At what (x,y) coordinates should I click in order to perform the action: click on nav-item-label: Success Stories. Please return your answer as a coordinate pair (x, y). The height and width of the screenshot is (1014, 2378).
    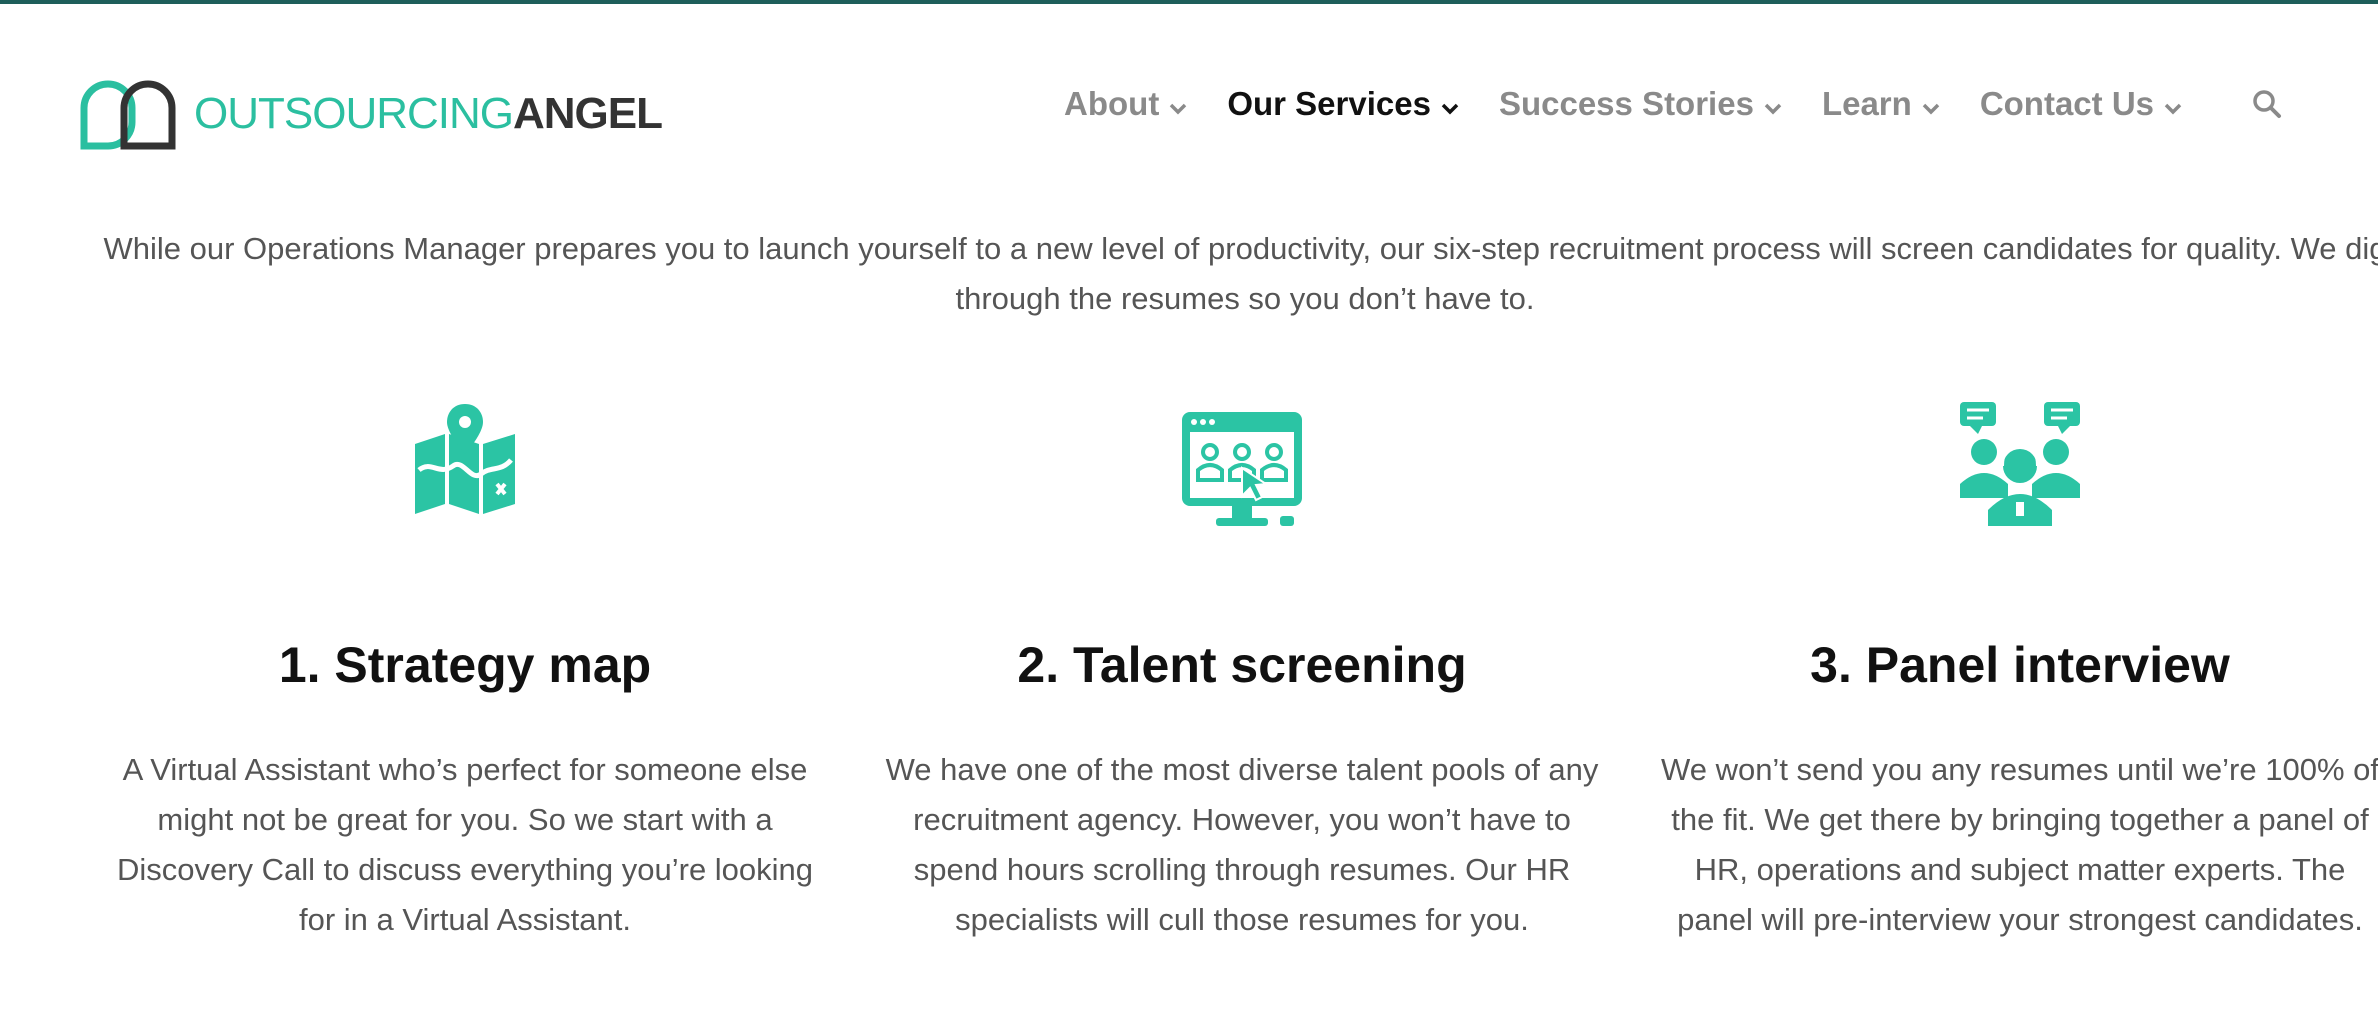
    Looking at the image, I should click on (1626, 103).